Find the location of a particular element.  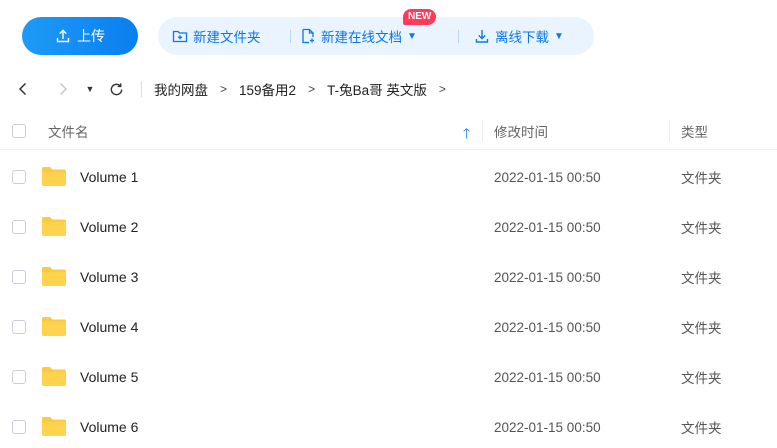

upload-icon is located at coordinates (63, 36).